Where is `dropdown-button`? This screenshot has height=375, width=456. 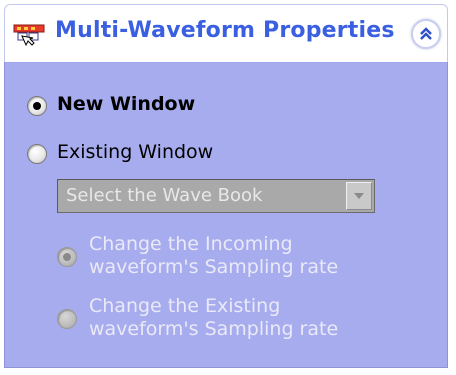
dropdown-button is located at coordinates (359, 196).